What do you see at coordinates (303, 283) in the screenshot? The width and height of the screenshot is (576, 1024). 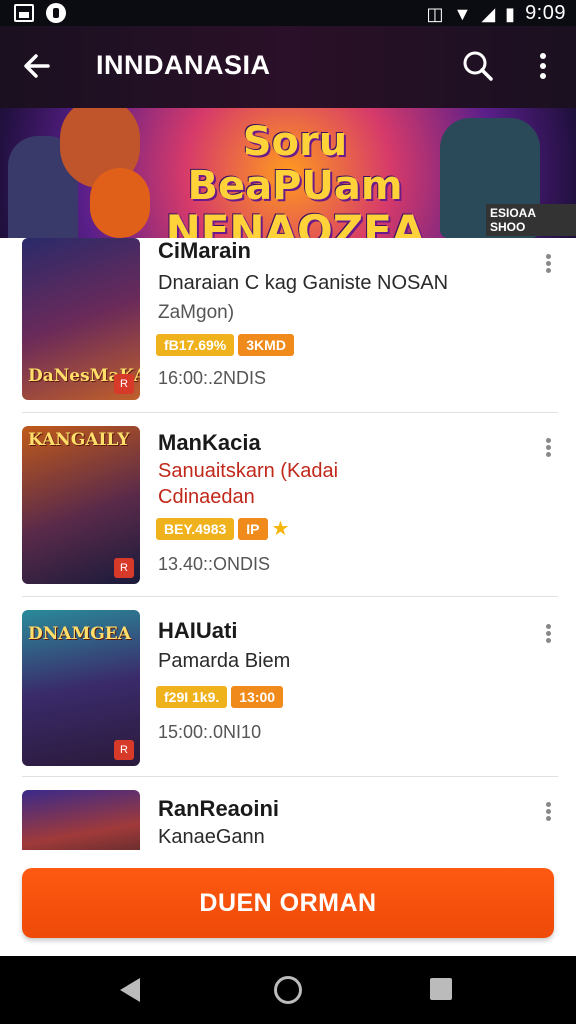 I see `item-subtitle: Dnaraian C kag Ganiste NOSAN` at bounding box center [303, 283].